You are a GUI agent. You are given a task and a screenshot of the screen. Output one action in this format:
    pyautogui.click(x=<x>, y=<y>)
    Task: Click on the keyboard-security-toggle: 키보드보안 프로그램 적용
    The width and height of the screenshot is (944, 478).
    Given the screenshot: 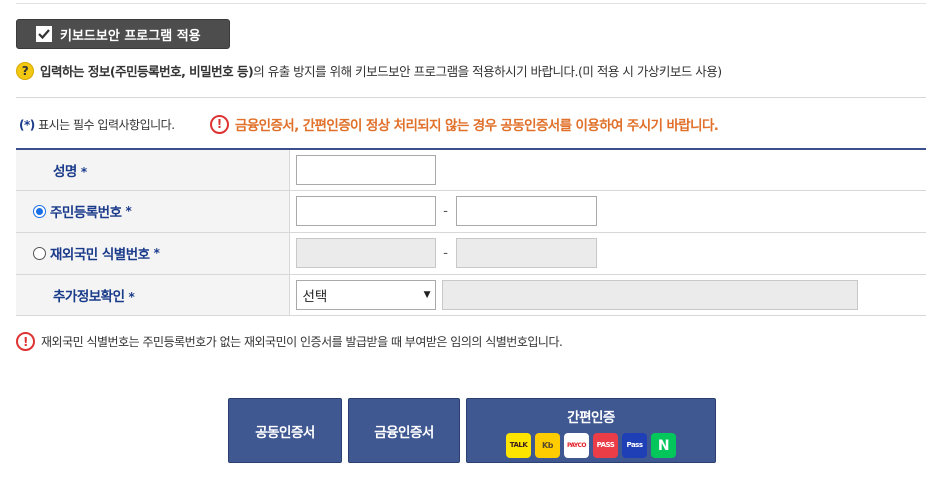 What is the action you would take?
    pyautogui.click(x=123, y=34)
    